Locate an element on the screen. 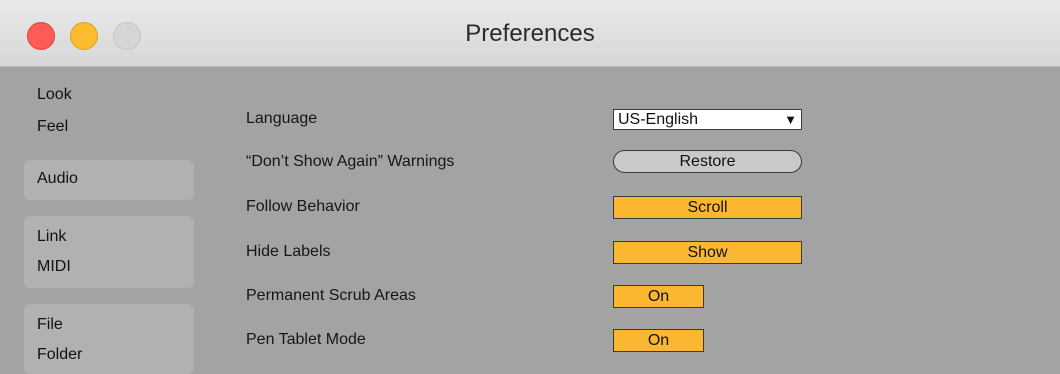 The image size is (1060, 374). tab-label-link: Link is located at coordinates (52, 236).